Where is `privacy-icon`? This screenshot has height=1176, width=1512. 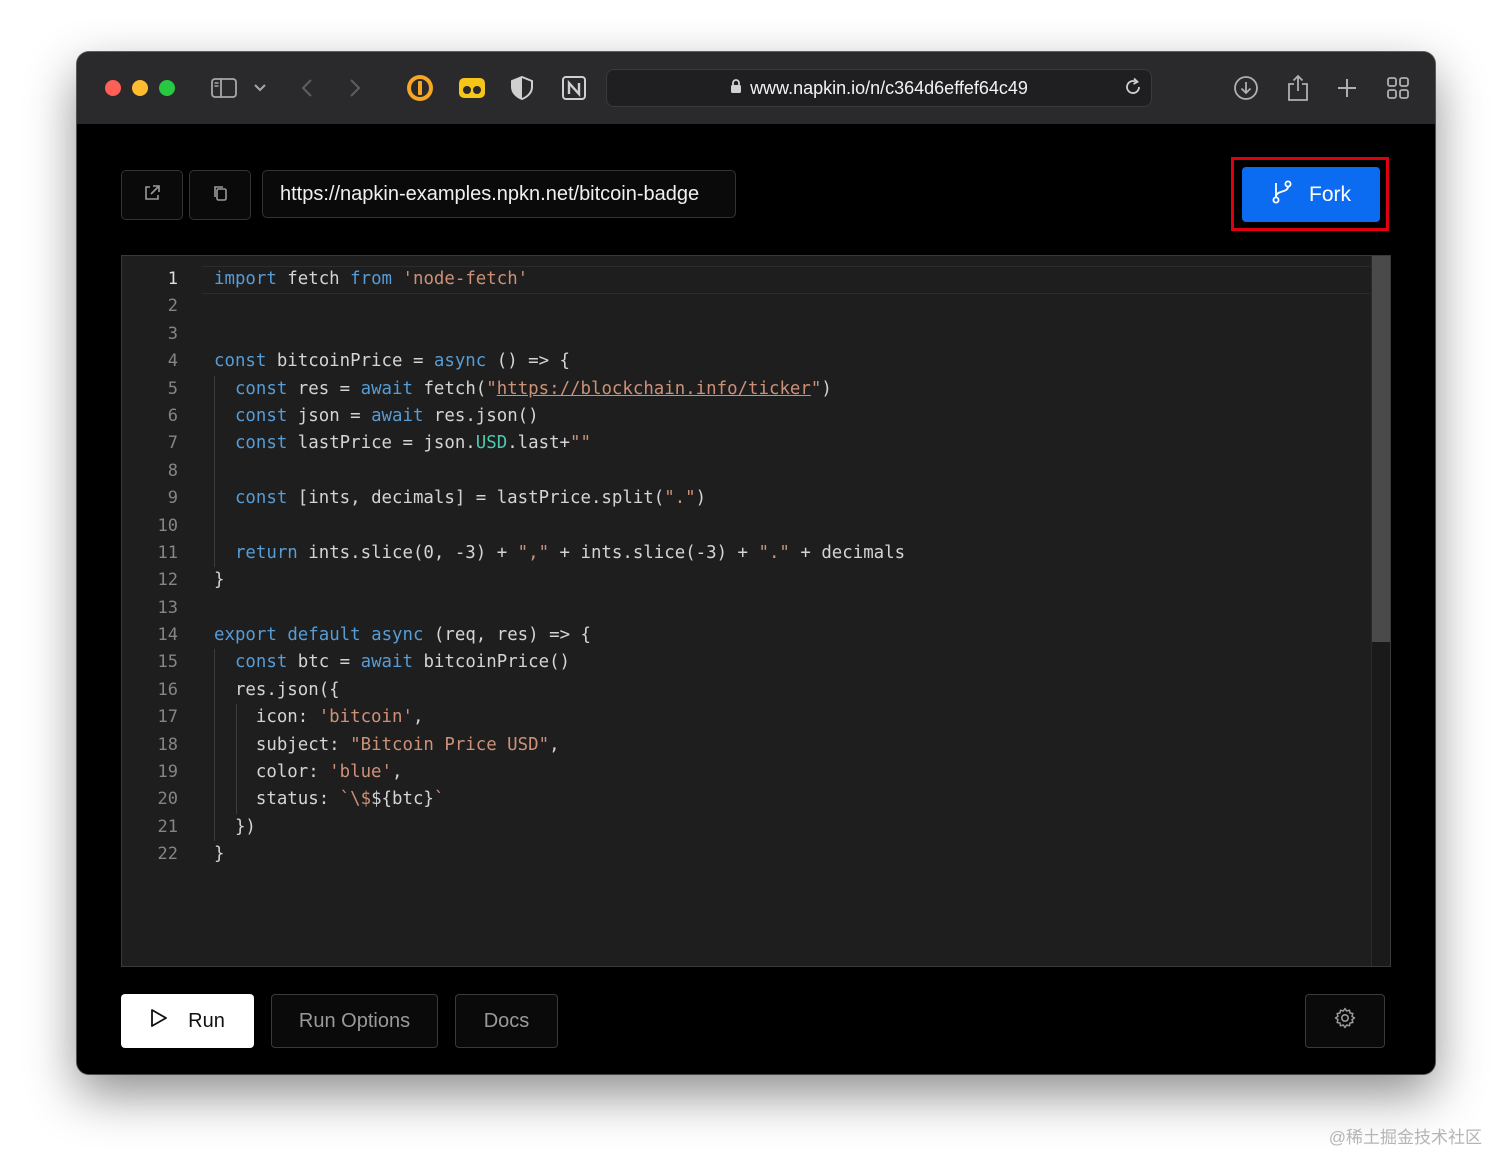
privacy-icon is located at coordinates (472, 88).